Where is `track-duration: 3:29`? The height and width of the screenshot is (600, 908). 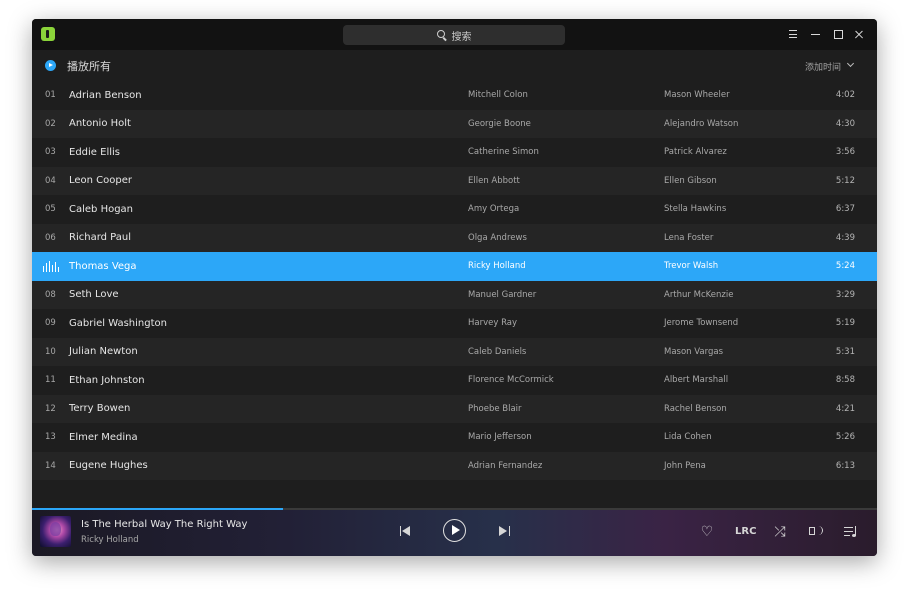
track-duration: 3:29 is located at coordinates (845, 294).